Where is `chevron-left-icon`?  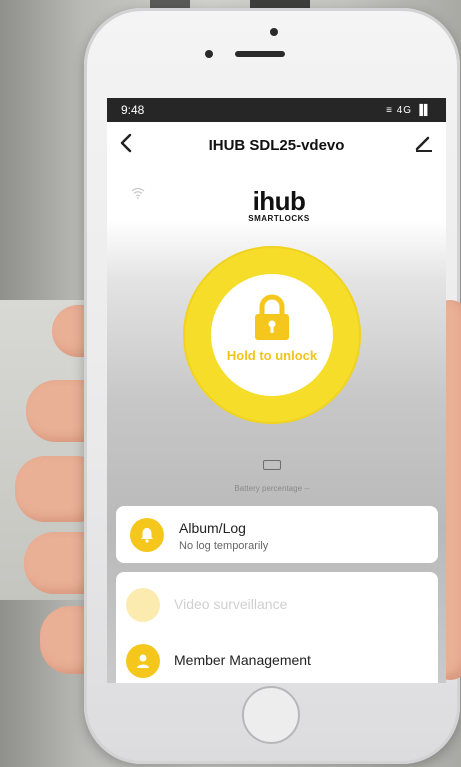
chevron-left-icon is located at coordinates (126, 146).